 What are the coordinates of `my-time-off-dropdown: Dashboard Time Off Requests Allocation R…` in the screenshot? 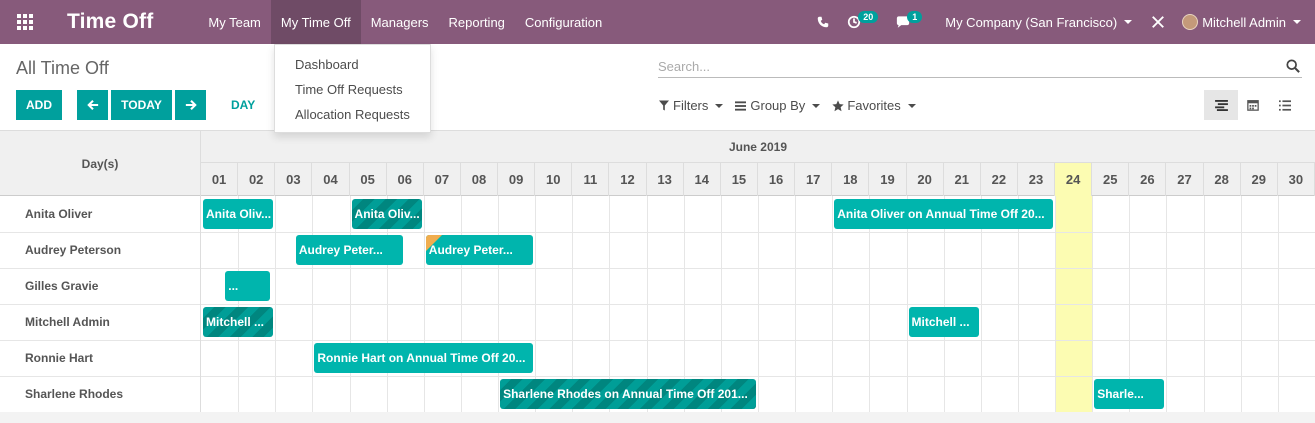 It's located at (352, 88).